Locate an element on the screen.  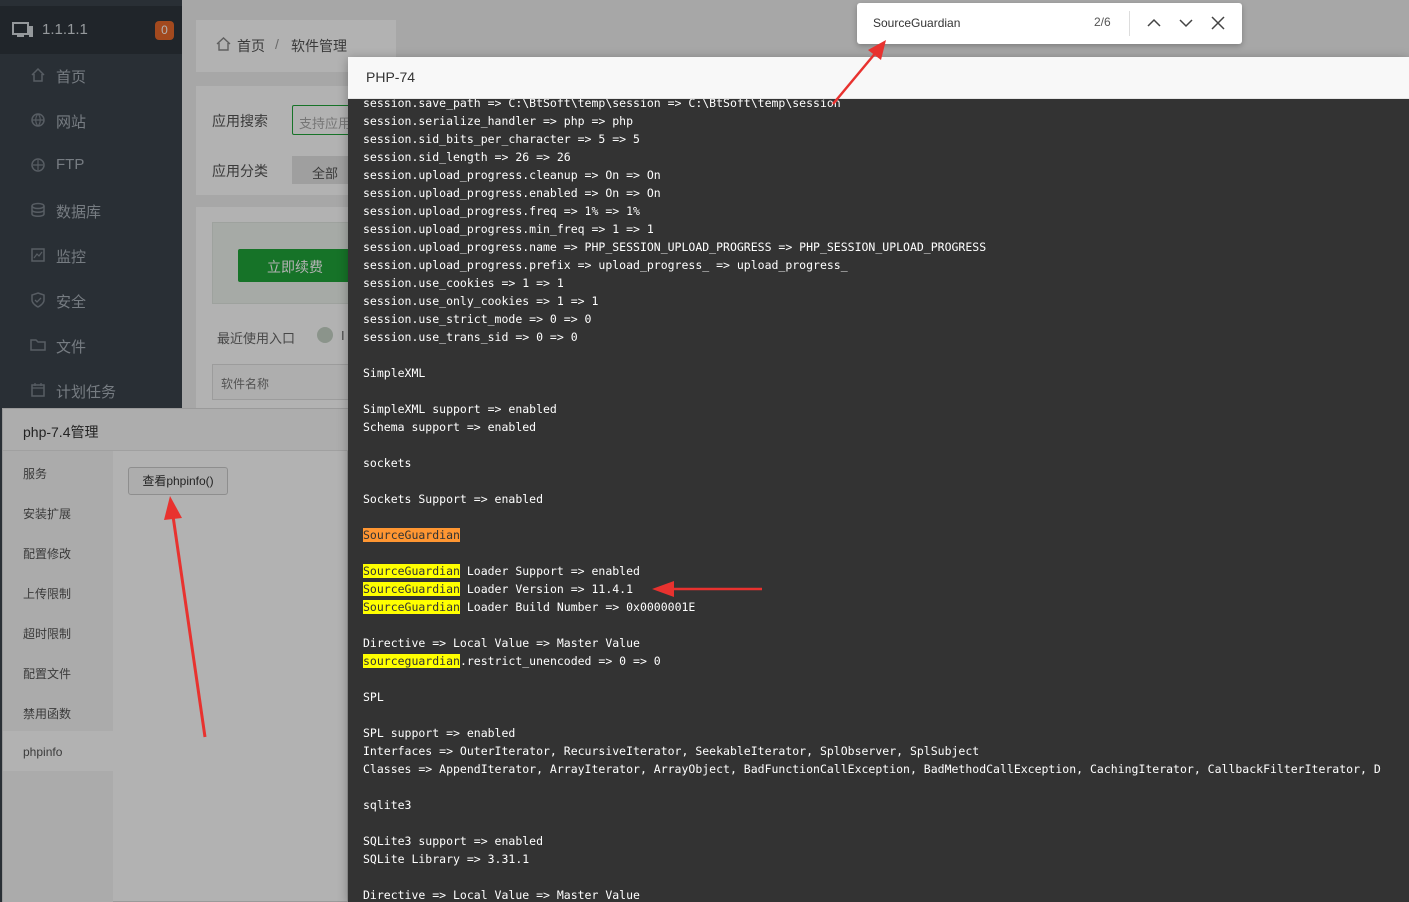
phpinfo-line: SPL support => enabled is located at coordinates (439, 733).